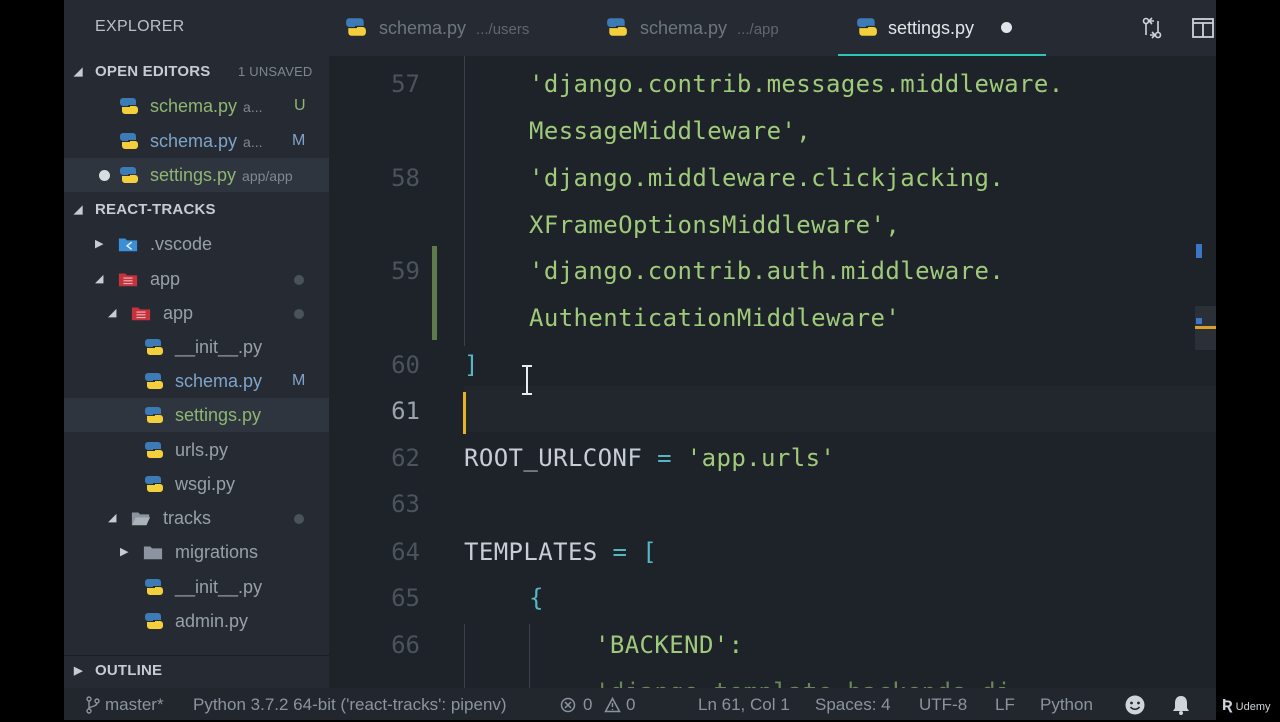  I want to click on open-editor-item-settings: settings.py app/app, so click(196, 175).